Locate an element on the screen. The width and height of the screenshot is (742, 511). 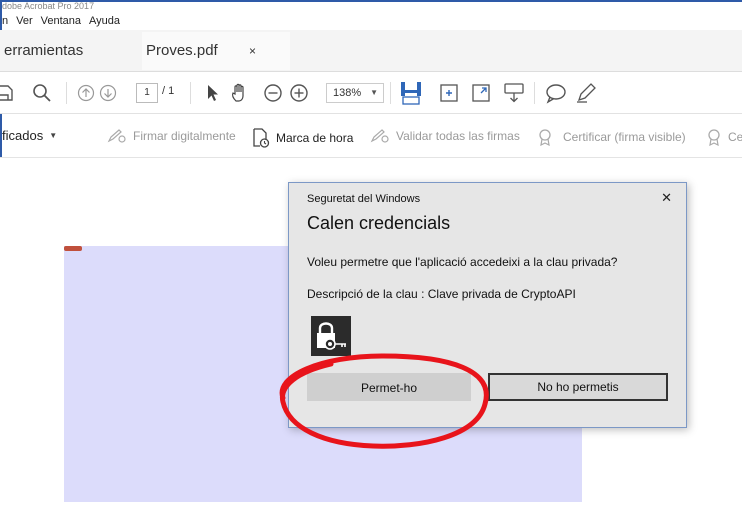
timestamp-button: Marca de hora is located at coordinates (302, 138).